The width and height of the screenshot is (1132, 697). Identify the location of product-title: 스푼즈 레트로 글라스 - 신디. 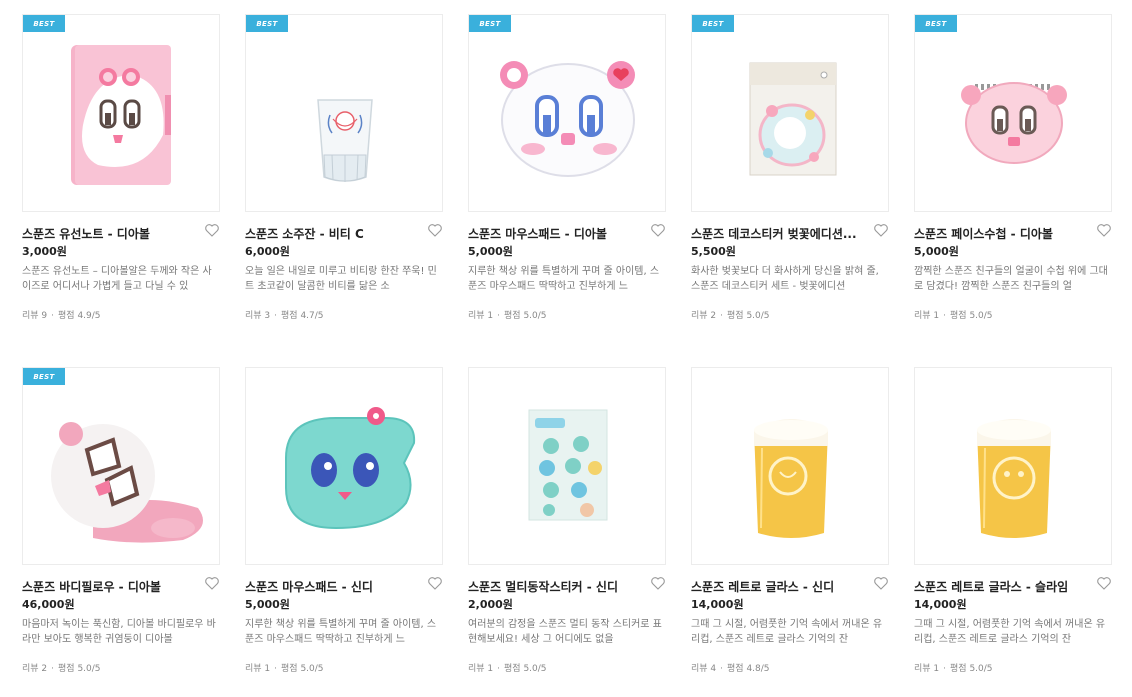
(779, 586).